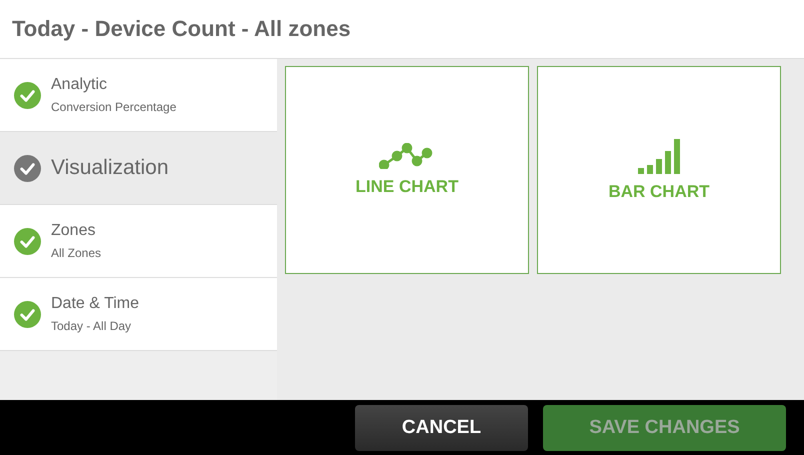 The width and height of the screenshot is (804, 455). I want to click on step-item: Analytic Conversion Percentage, so click(138, 95).